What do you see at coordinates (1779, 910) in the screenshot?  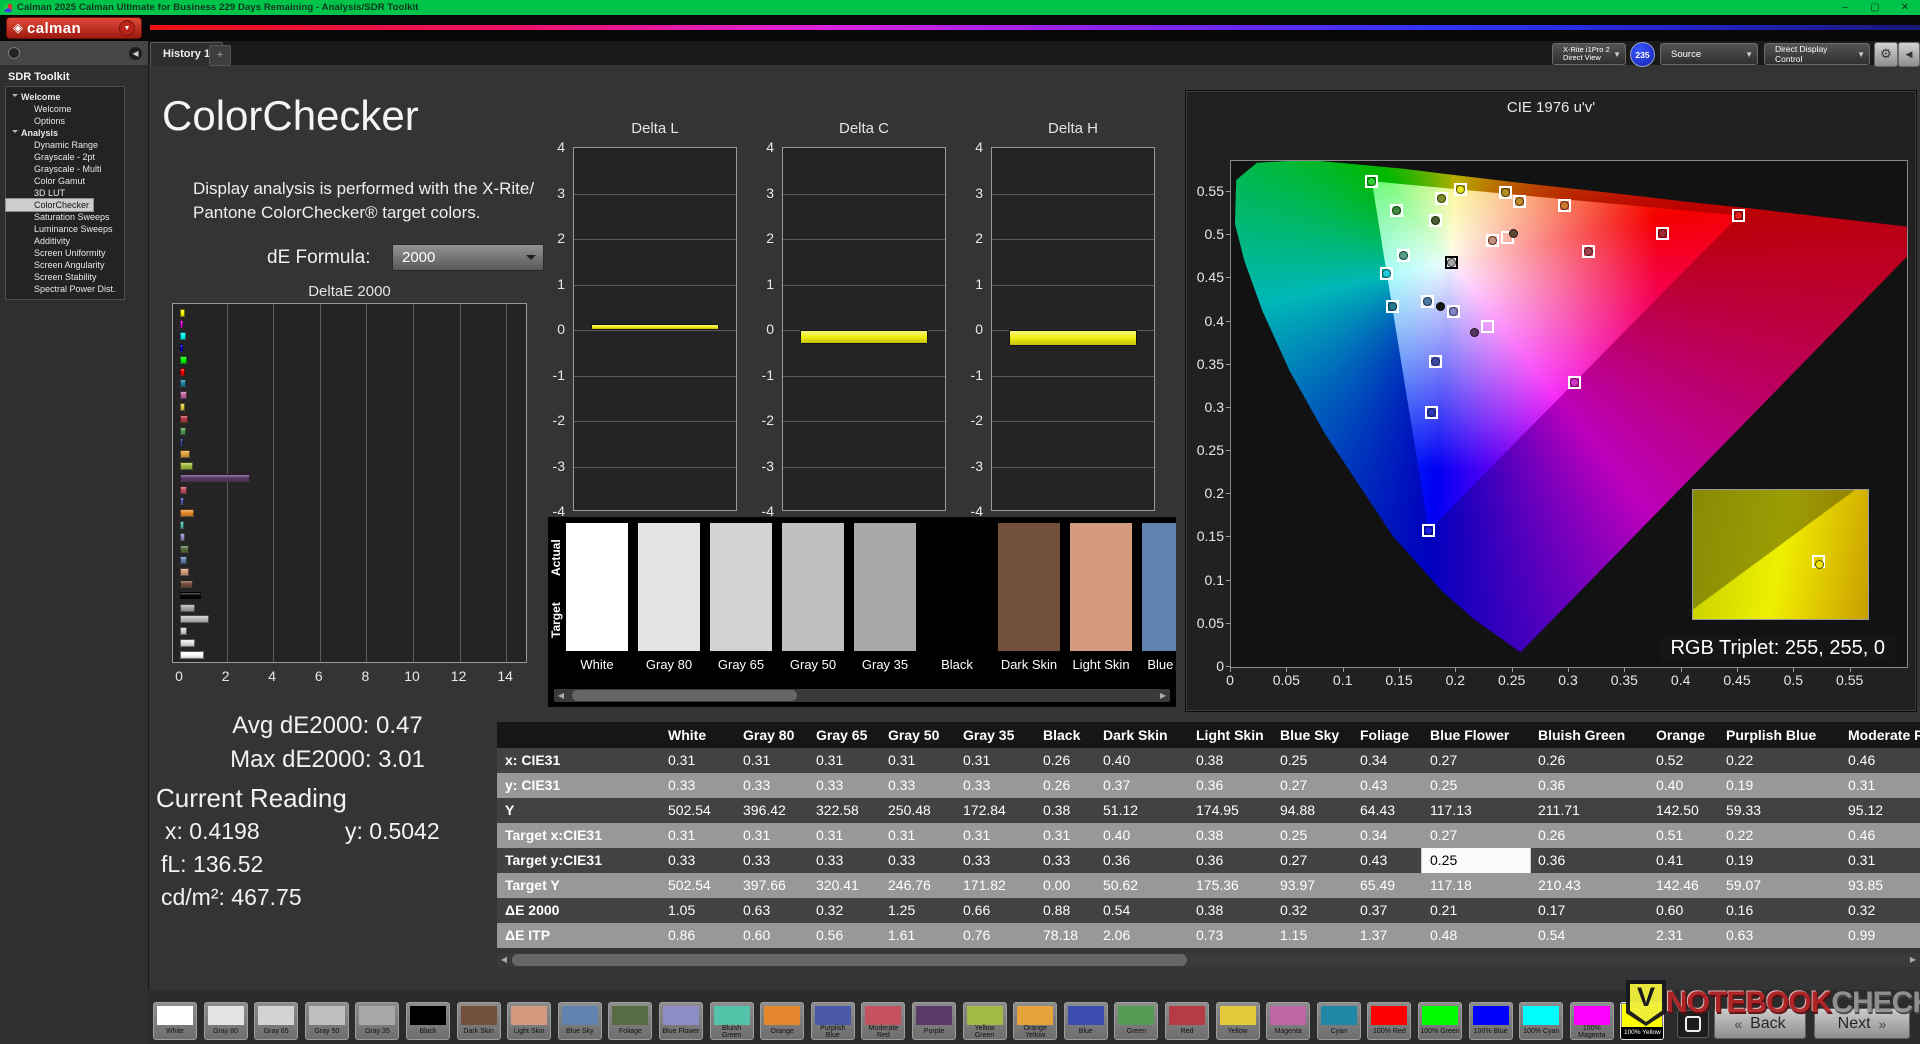 I see `table-cell: 0.16` at bounding box center [1779, 910].